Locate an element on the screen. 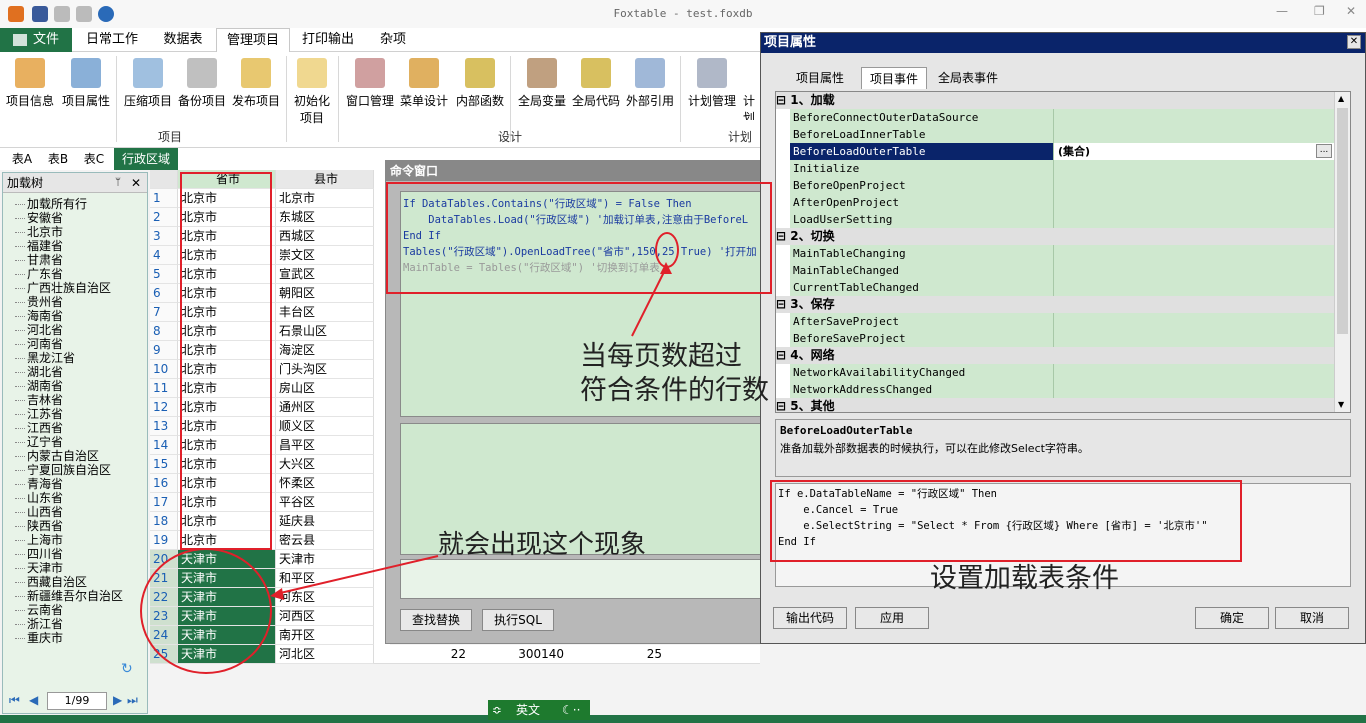 The height and width of the screenshot is (723, 1366). annotation-3: 就会出现这个现象 is located at coordinates (542, 545).